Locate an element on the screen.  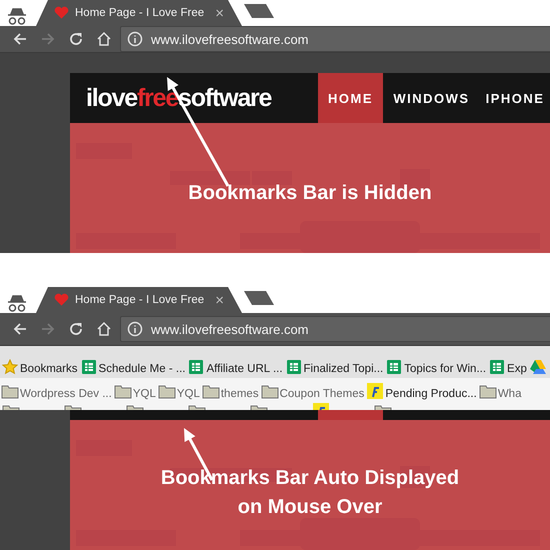
bookmark-item: Exp is located at coordinates (508, 367).